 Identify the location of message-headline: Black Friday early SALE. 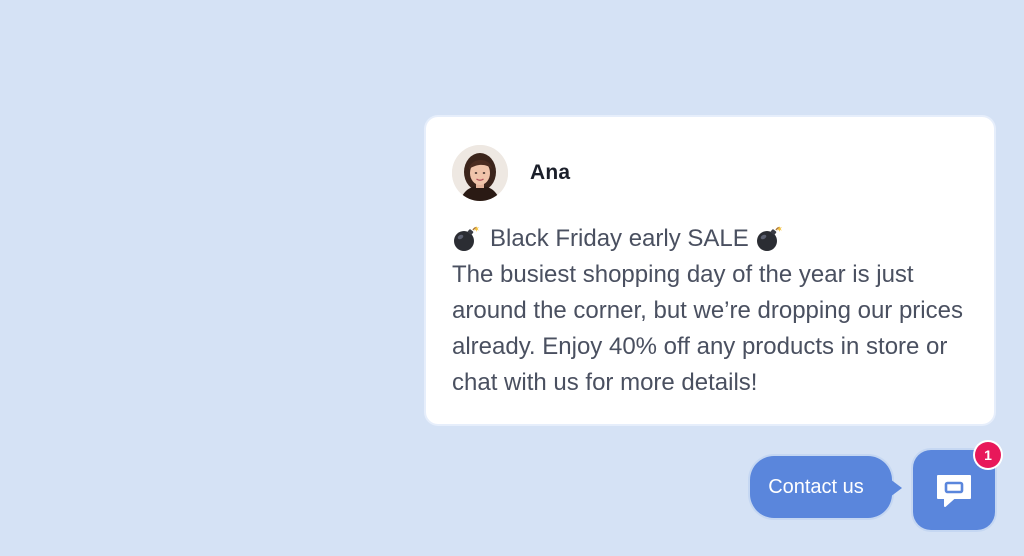
(710, 239).